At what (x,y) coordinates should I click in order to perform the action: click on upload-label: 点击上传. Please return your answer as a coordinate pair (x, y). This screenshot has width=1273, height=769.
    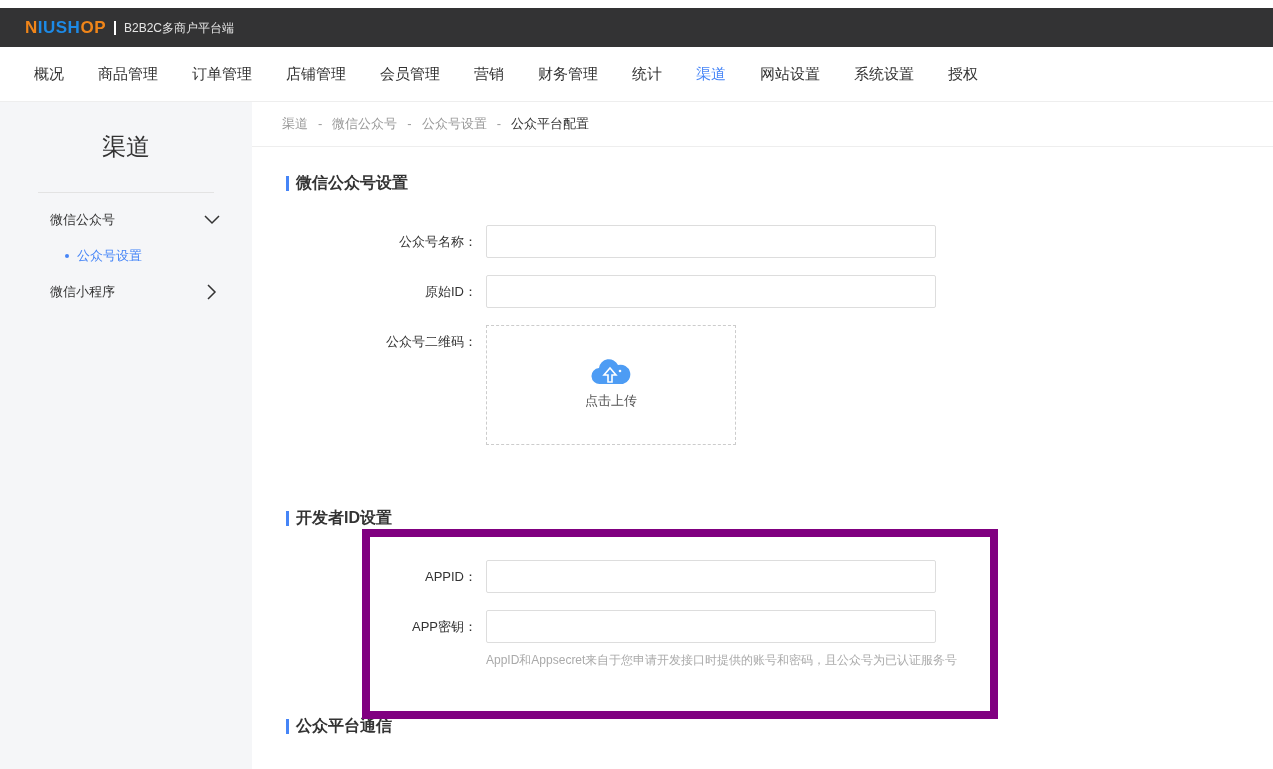
    Looking at the image, I should click on (611, 401).